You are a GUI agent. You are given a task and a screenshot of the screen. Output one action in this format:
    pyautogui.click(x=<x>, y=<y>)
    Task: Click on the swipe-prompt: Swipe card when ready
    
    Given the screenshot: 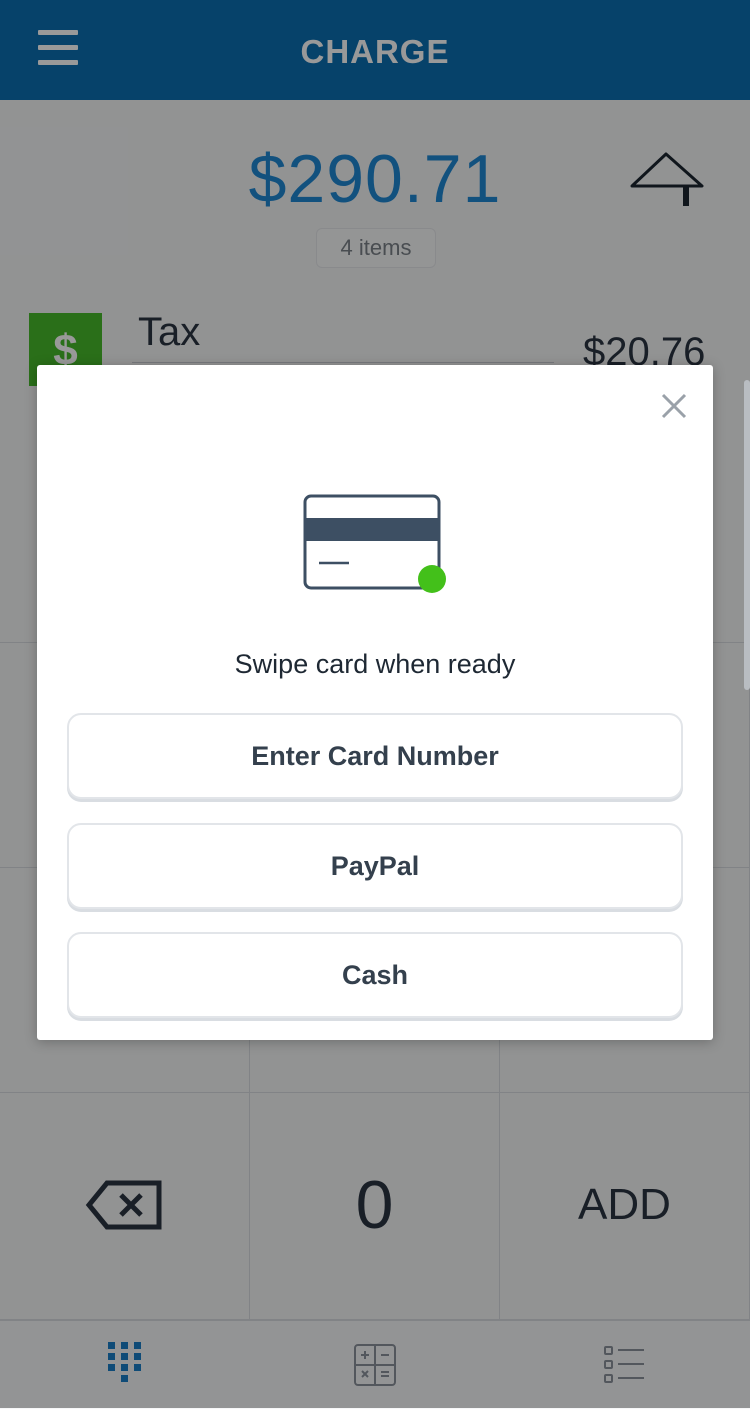 What is the action you would take?
    pyautogui.click(x=375, y=664)
    